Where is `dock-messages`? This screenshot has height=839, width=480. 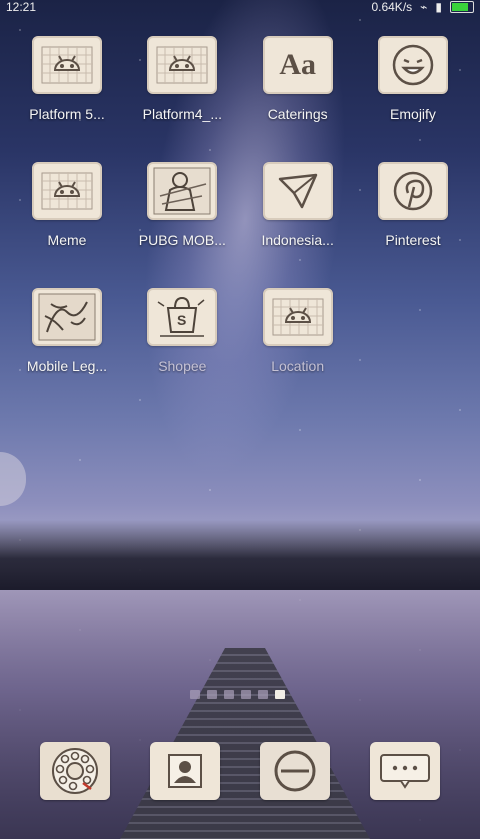 dock-messages is located at coordinates (405, 771).